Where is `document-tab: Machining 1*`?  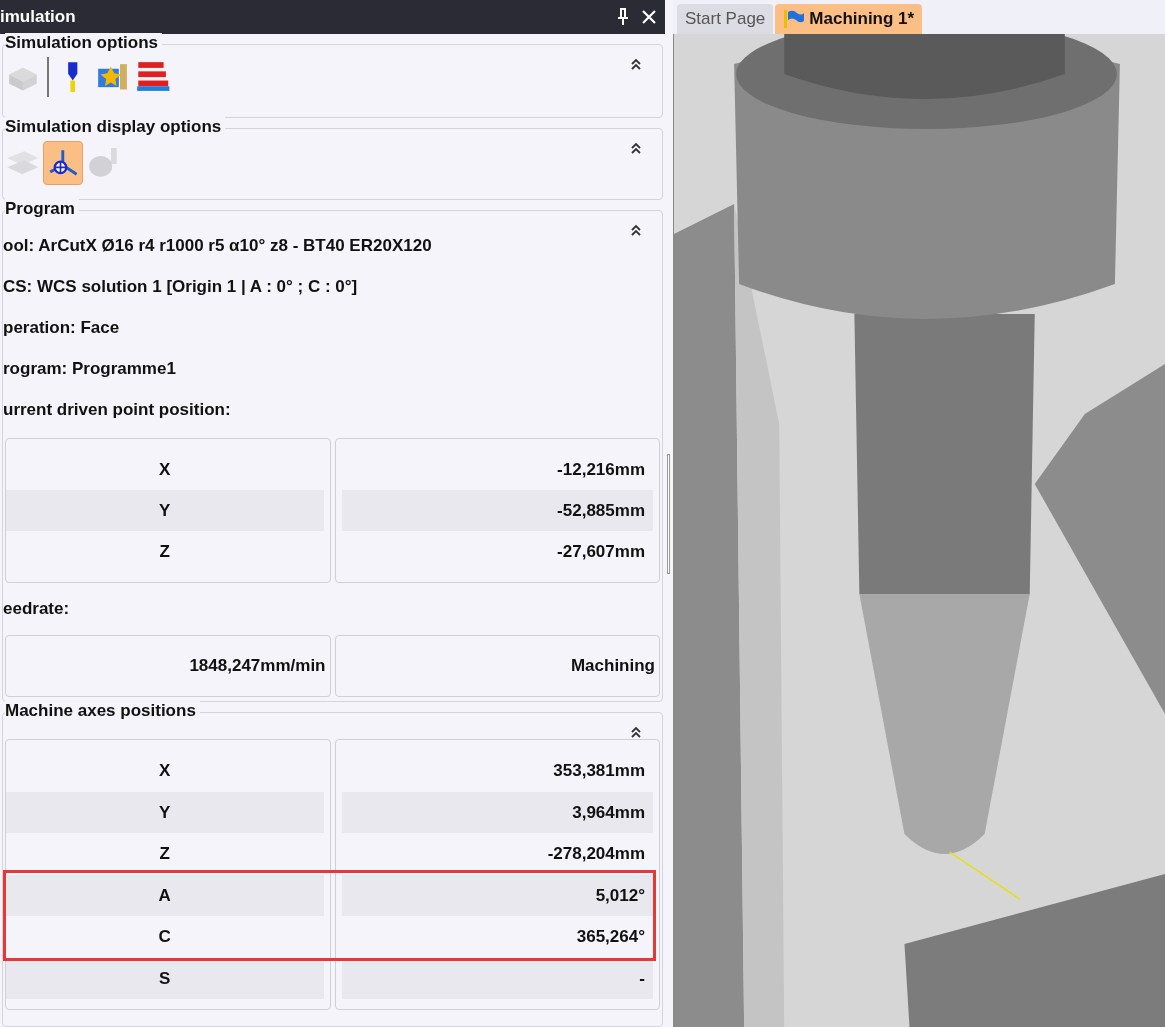 document-tab: Machining 1* is located at coordinates (849, 19).